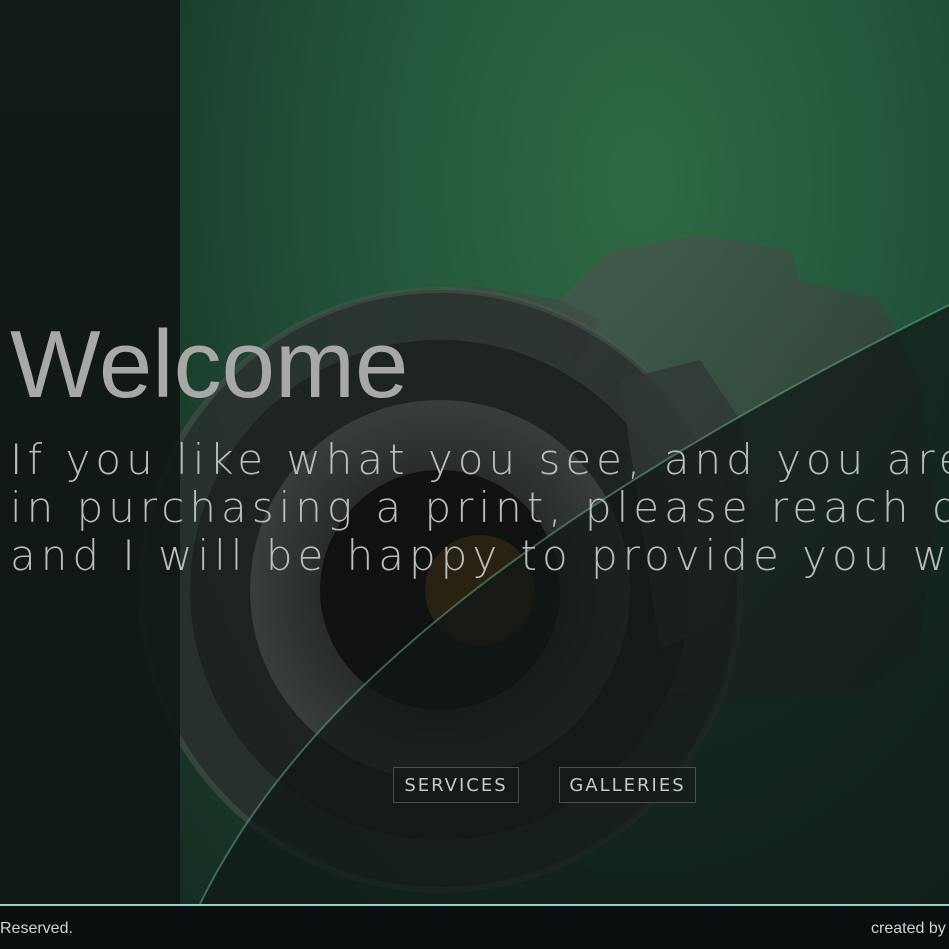  Describe the element at coordinates (627, 785) in the screenshot. I see `galleries-button: GALLERIES` at that location.